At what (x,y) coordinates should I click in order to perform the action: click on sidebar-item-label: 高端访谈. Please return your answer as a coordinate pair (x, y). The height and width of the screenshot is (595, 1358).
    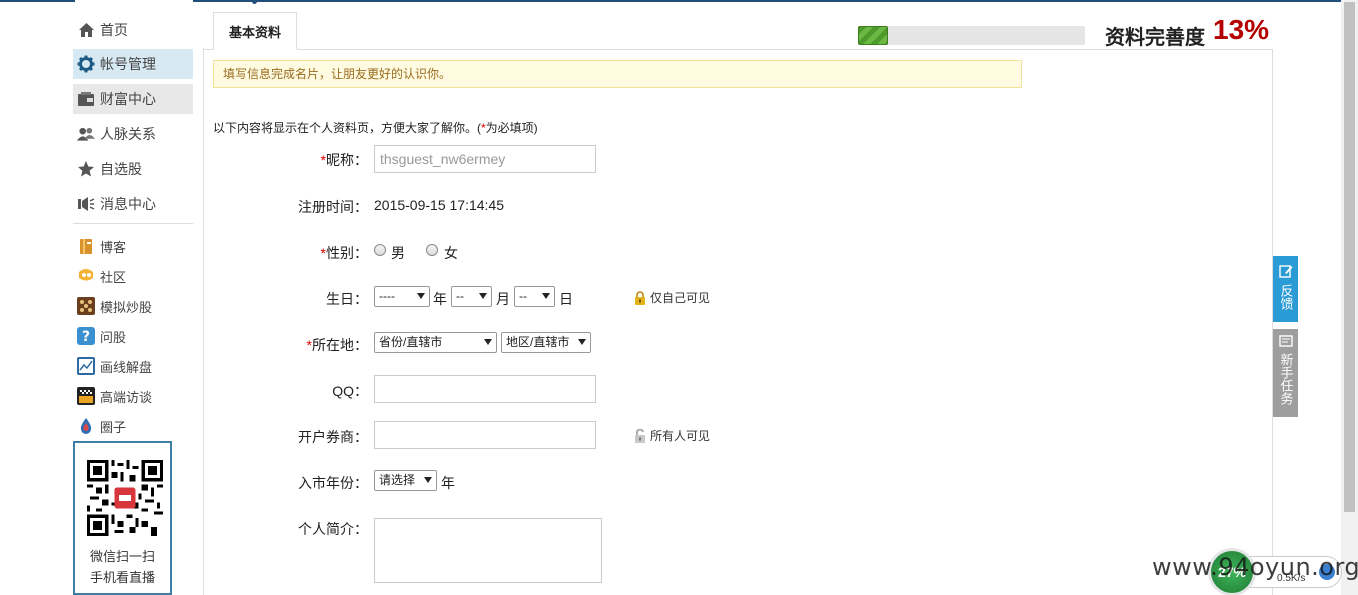
    Looking at the image, I should click on (126, 397).